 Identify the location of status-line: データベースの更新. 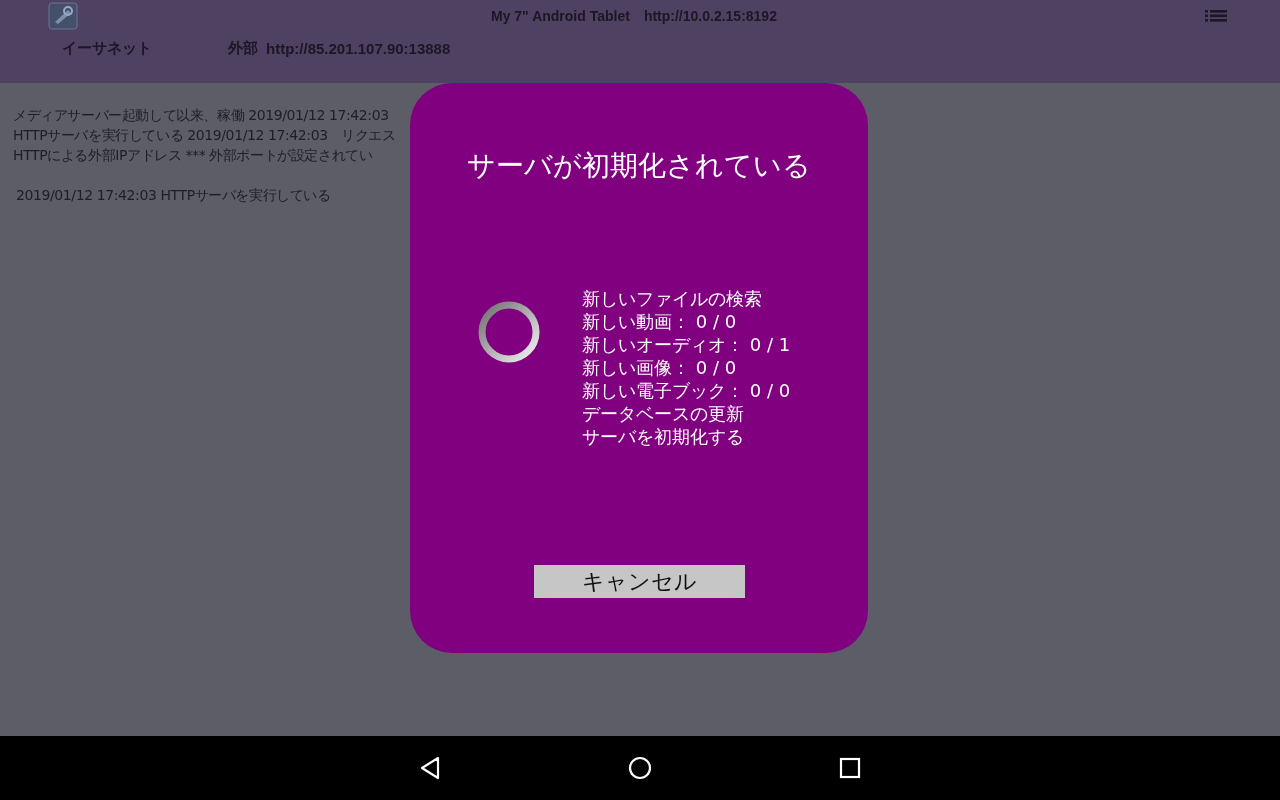
(663, 413).